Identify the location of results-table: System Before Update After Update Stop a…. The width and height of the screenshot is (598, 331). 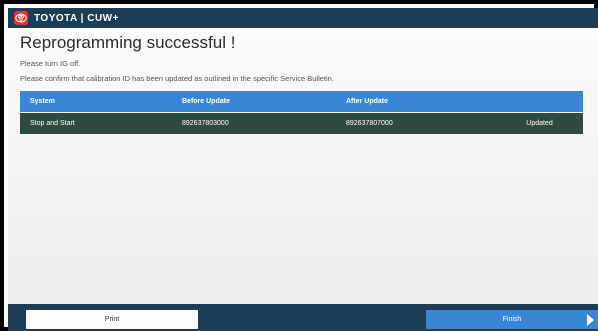
(301, 112).